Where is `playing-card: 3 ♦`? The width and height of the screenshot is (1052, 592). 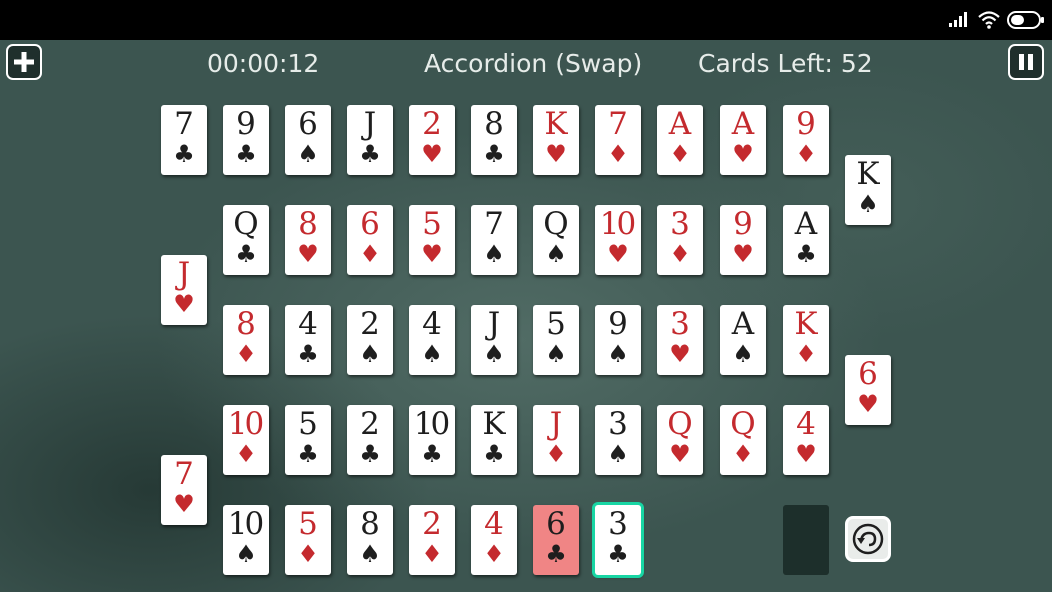
playing-card: 3 ♦ is located at coordinates (680, 240).